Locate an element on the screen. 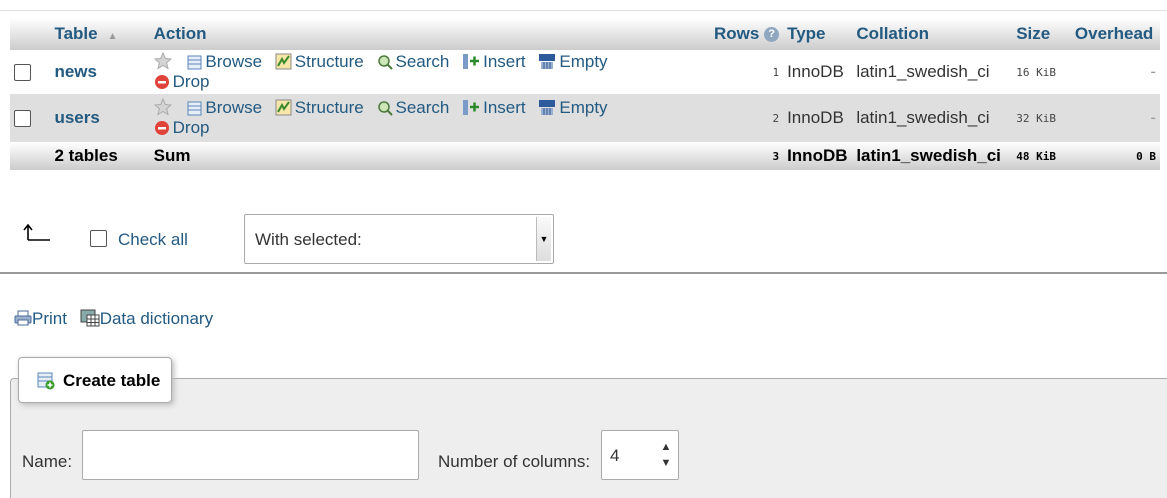 Image resolution: width=1167 pixels, height=498 pixels. number-of-columns-value: 4 is located at coordinates (615, 455).